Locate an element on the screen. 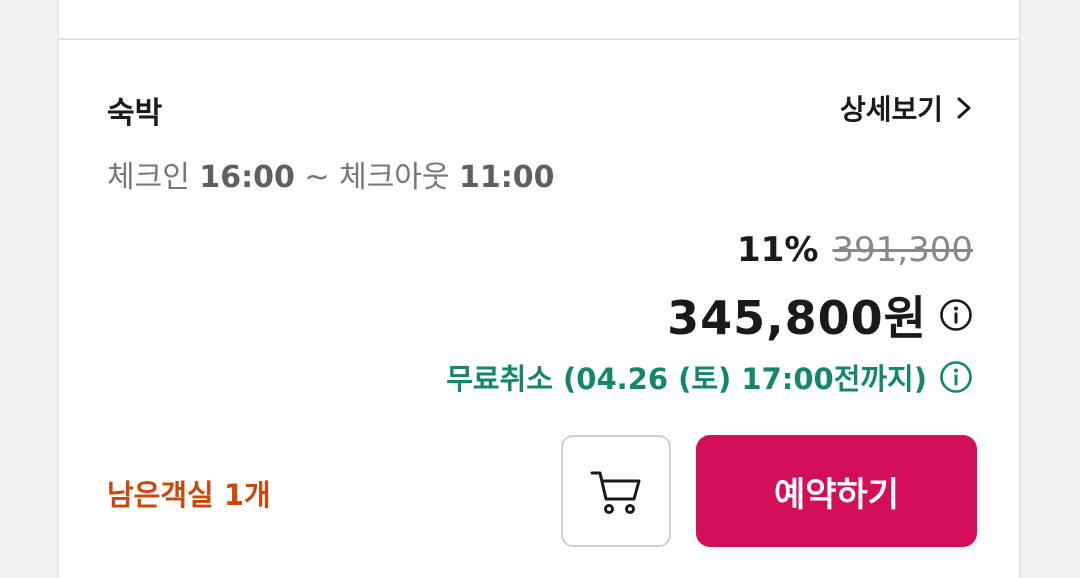 The width and height of the screenshot is (1080, 578). price-row: 345,800원 is located at coordinates (820, 315).